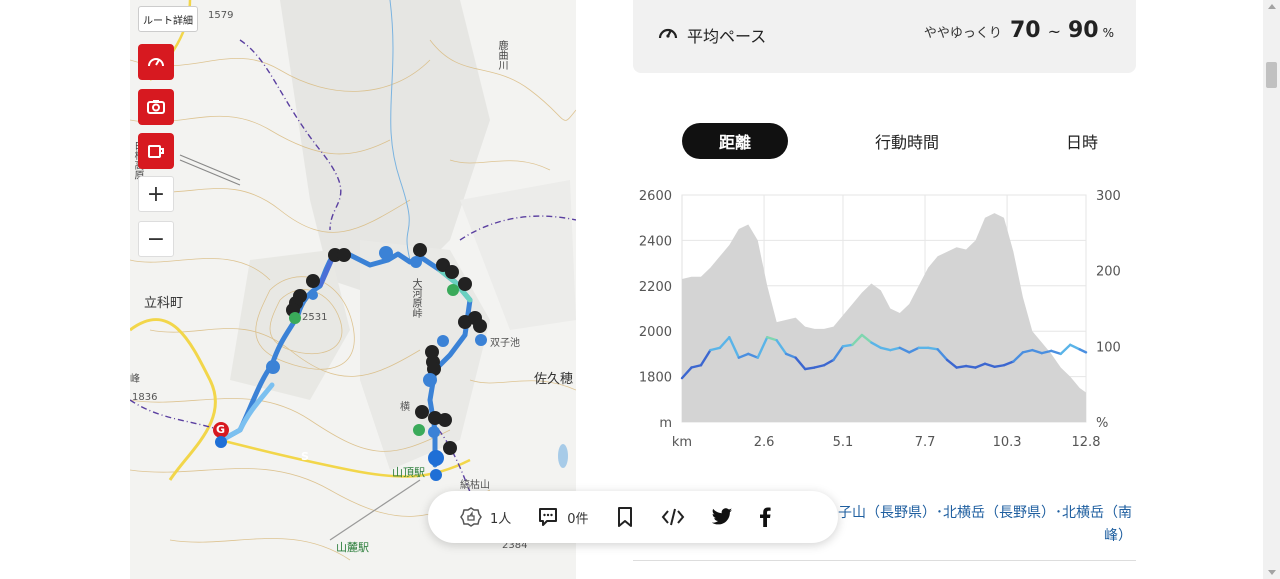  I want to click on rest-button, so click(156, 151).